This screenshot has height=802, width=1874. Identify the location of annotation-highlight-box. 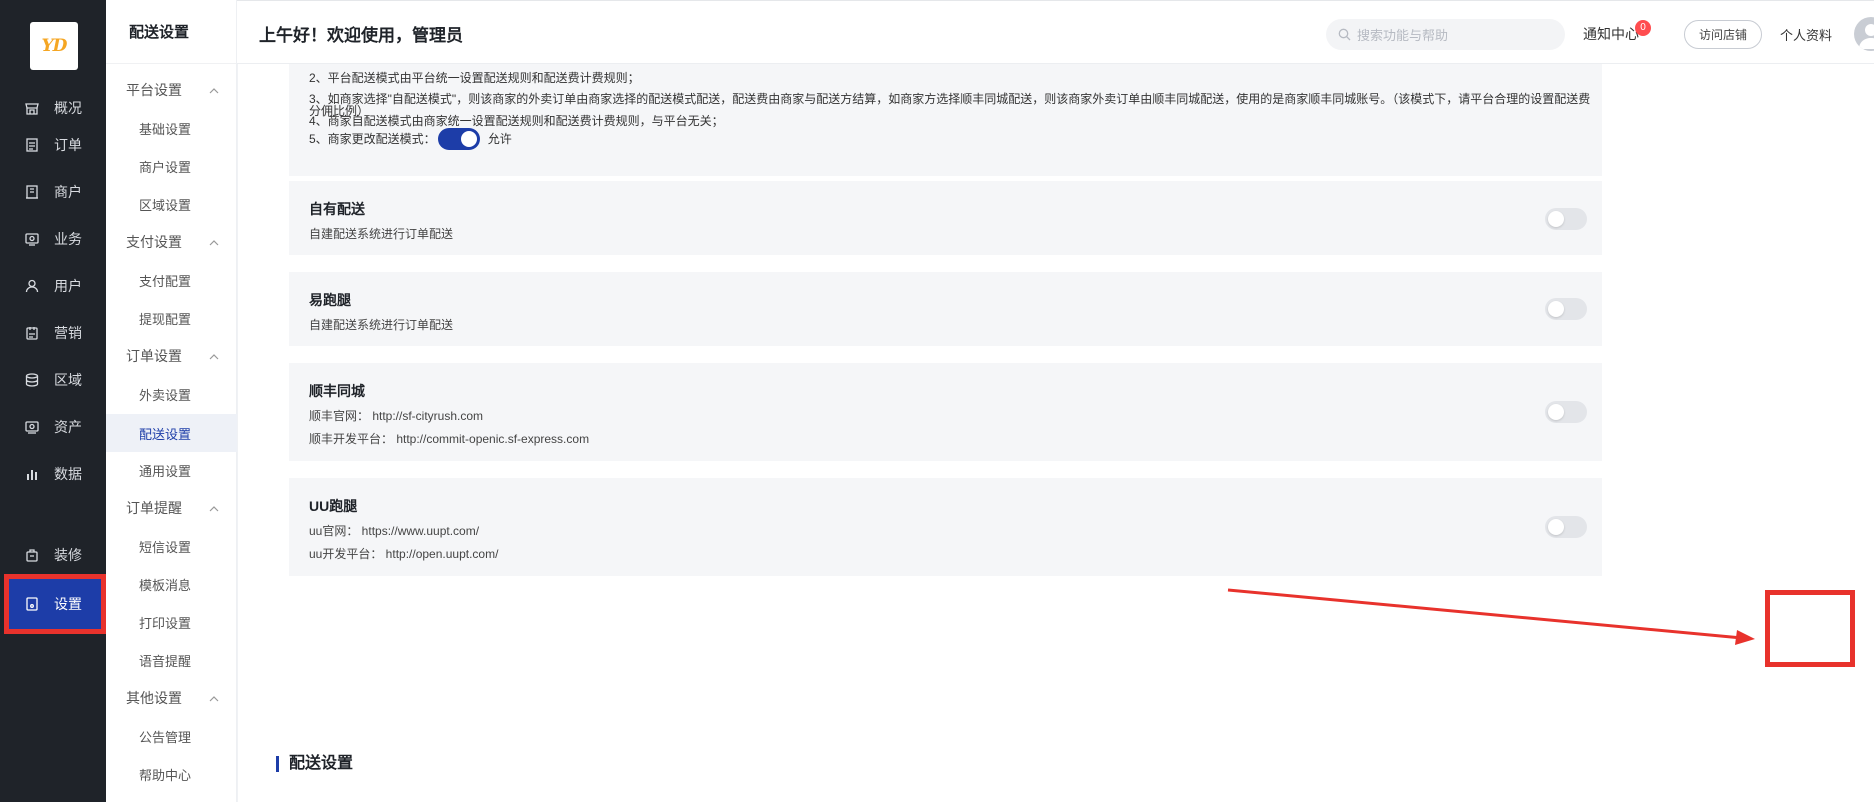
(1810, 628).